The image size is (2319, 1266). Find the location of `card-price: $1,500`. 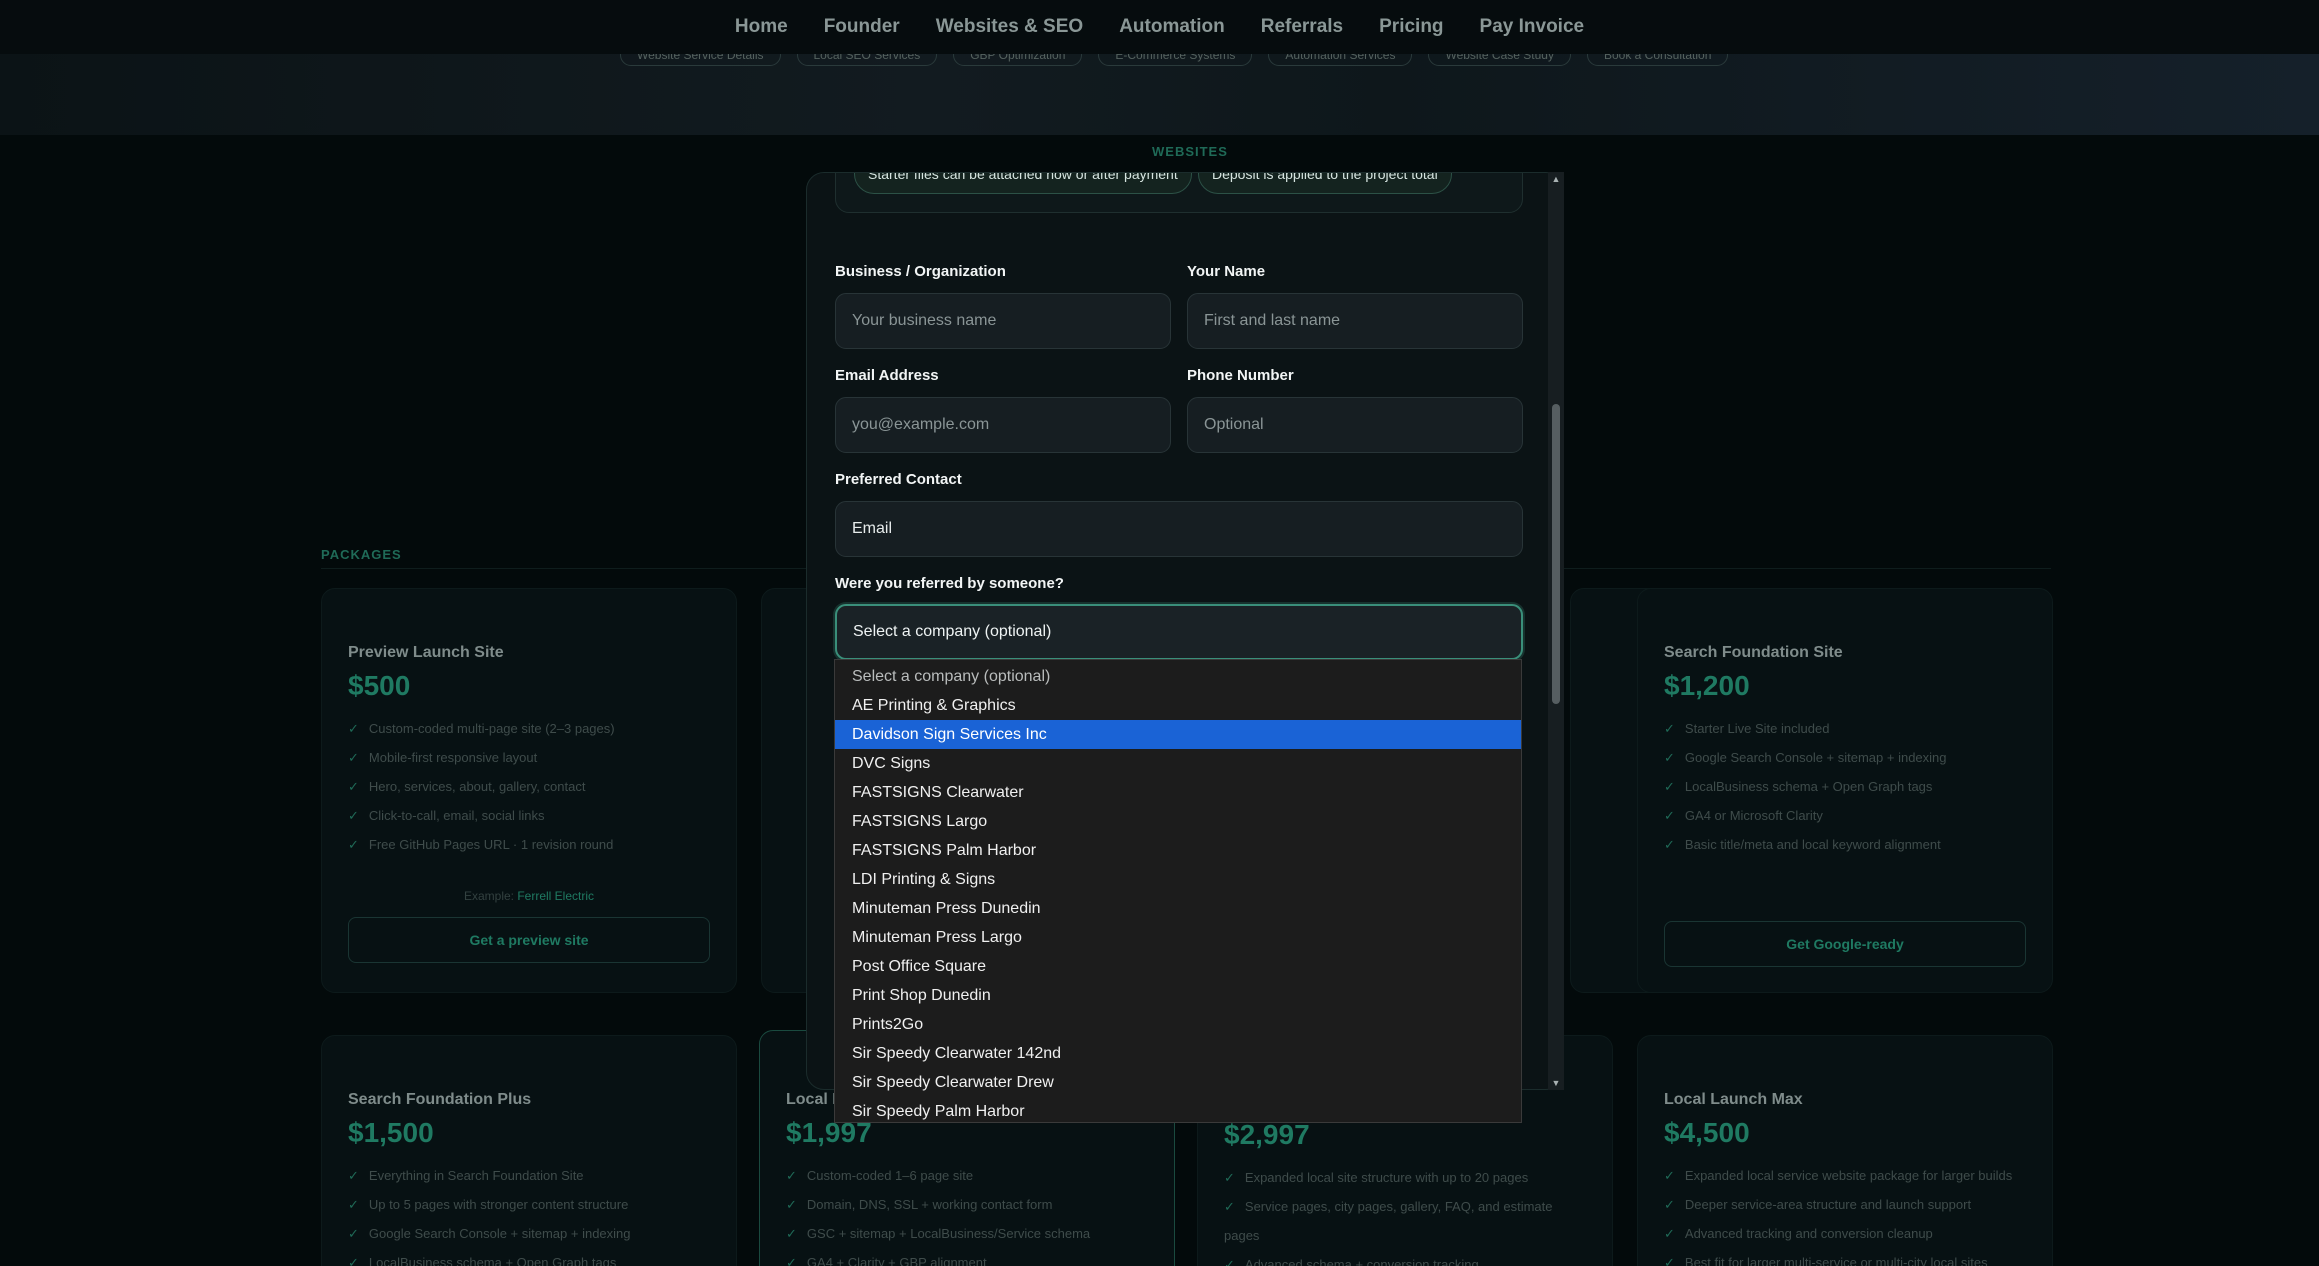

card-price: $1,500 is located at coordinates (391, 1132).